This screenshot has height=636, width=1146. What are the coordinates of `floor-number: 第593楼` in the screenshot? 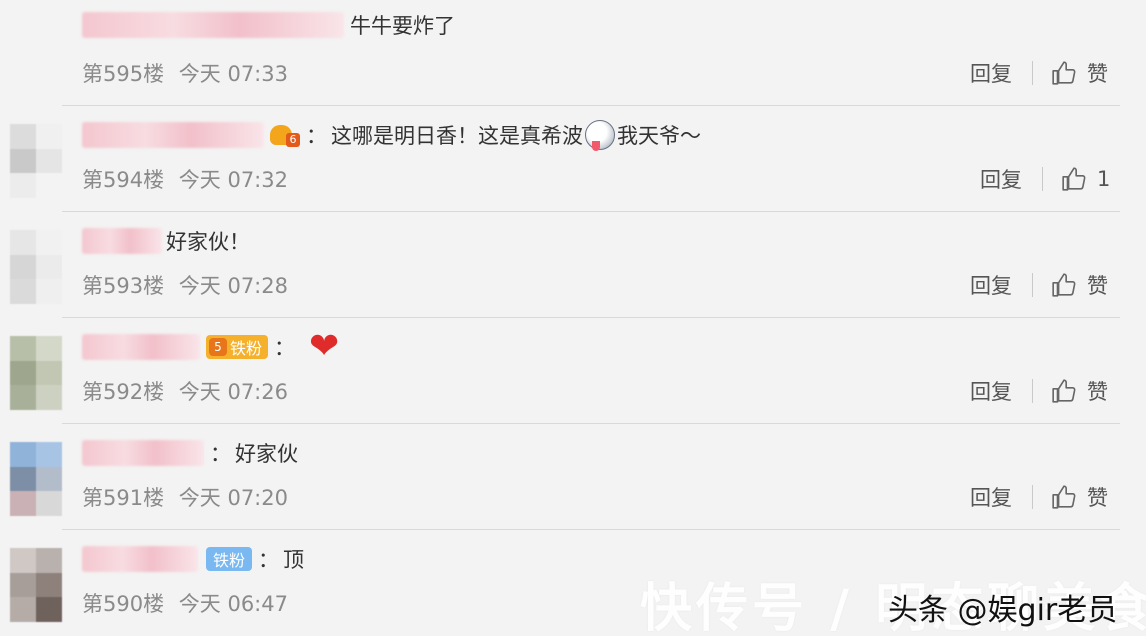 It's located at (123, 286).